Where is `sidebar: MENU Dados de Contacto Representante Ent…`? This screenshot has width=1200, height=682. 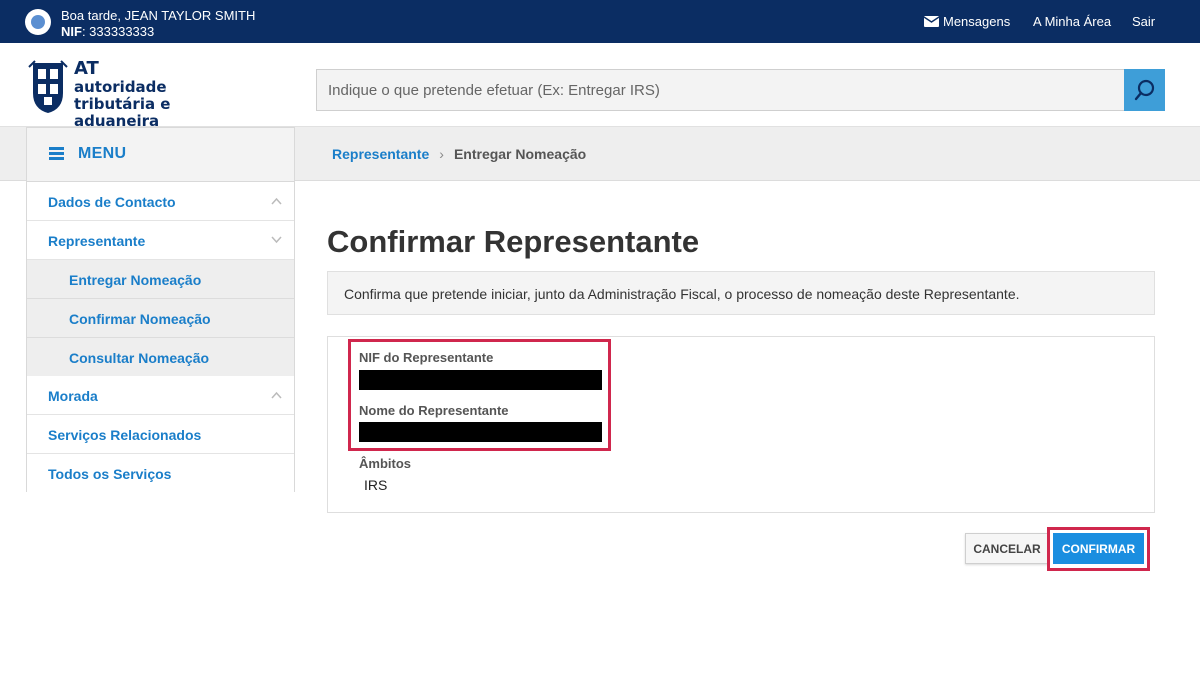 sidebar: MENU Dados de Contacto Representante Ent… is located at coordinates (160, 310).